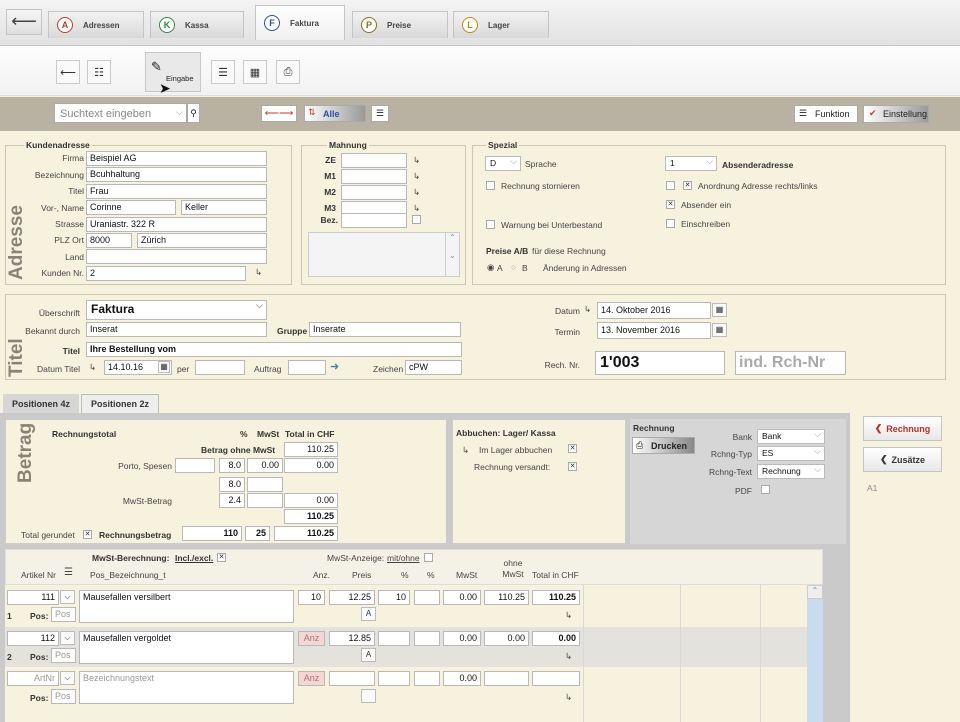  I want to click on row3-pos-field: Pos, so click(63, 696).